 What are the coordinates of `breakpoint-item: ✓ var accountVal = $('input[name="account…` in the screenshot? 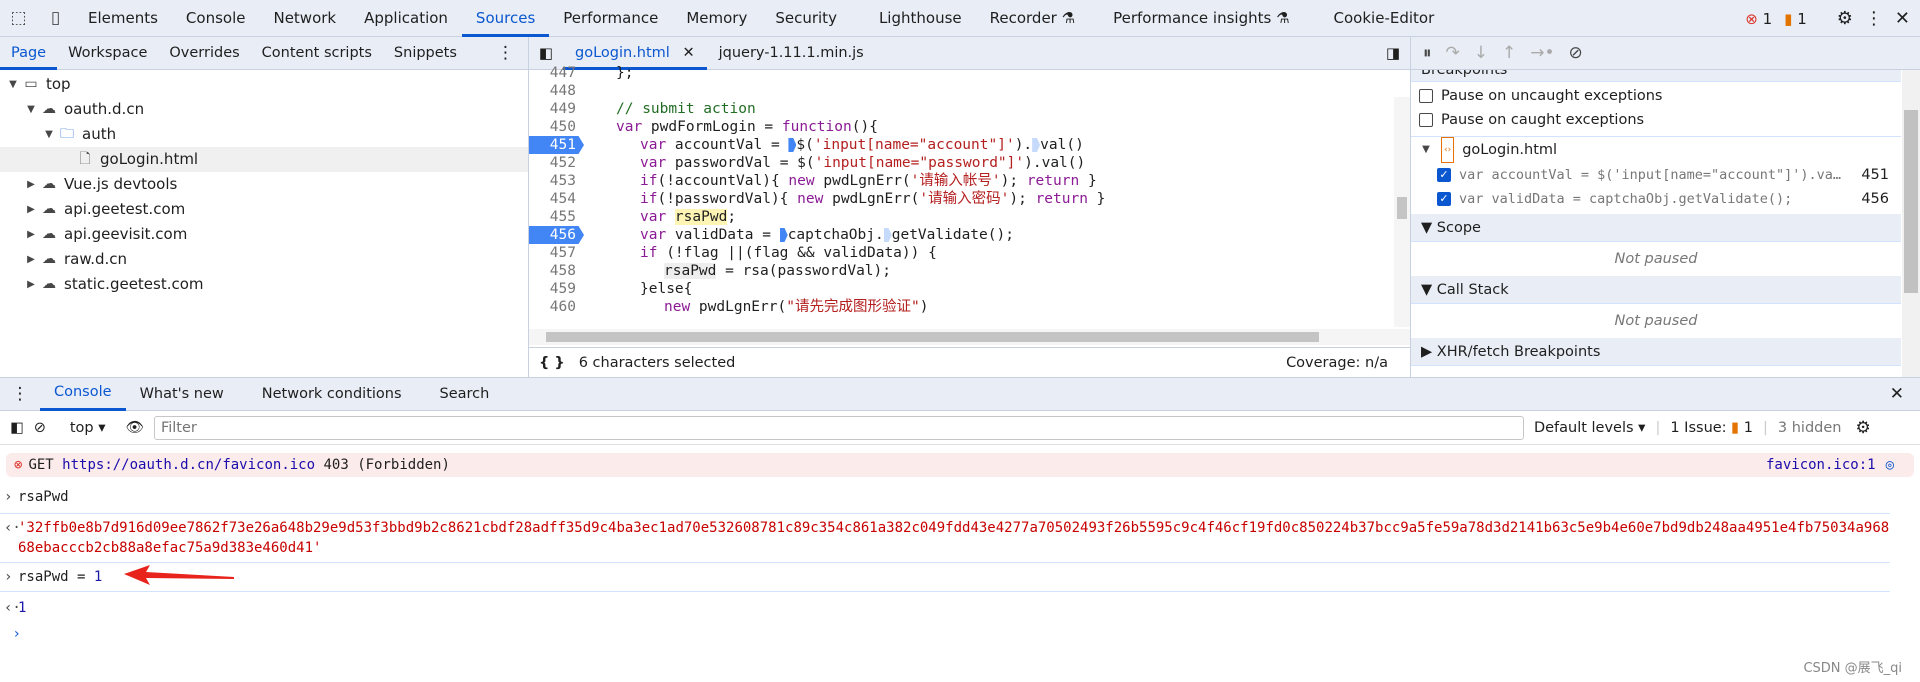 It's located at (1656, 175).